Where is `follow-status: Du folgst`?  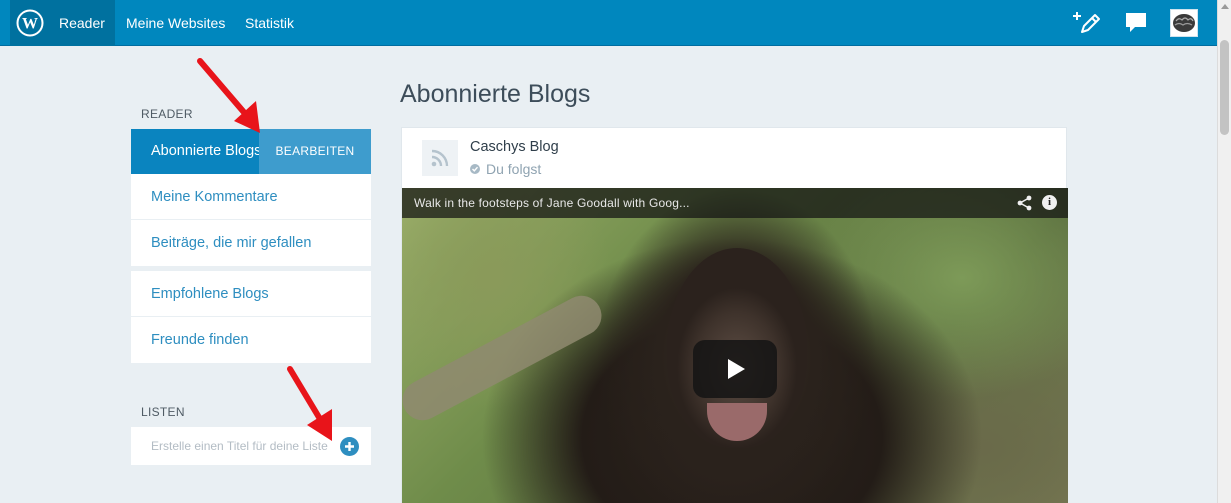 follow-status: Du folgst is located at coordinates (505, 169).